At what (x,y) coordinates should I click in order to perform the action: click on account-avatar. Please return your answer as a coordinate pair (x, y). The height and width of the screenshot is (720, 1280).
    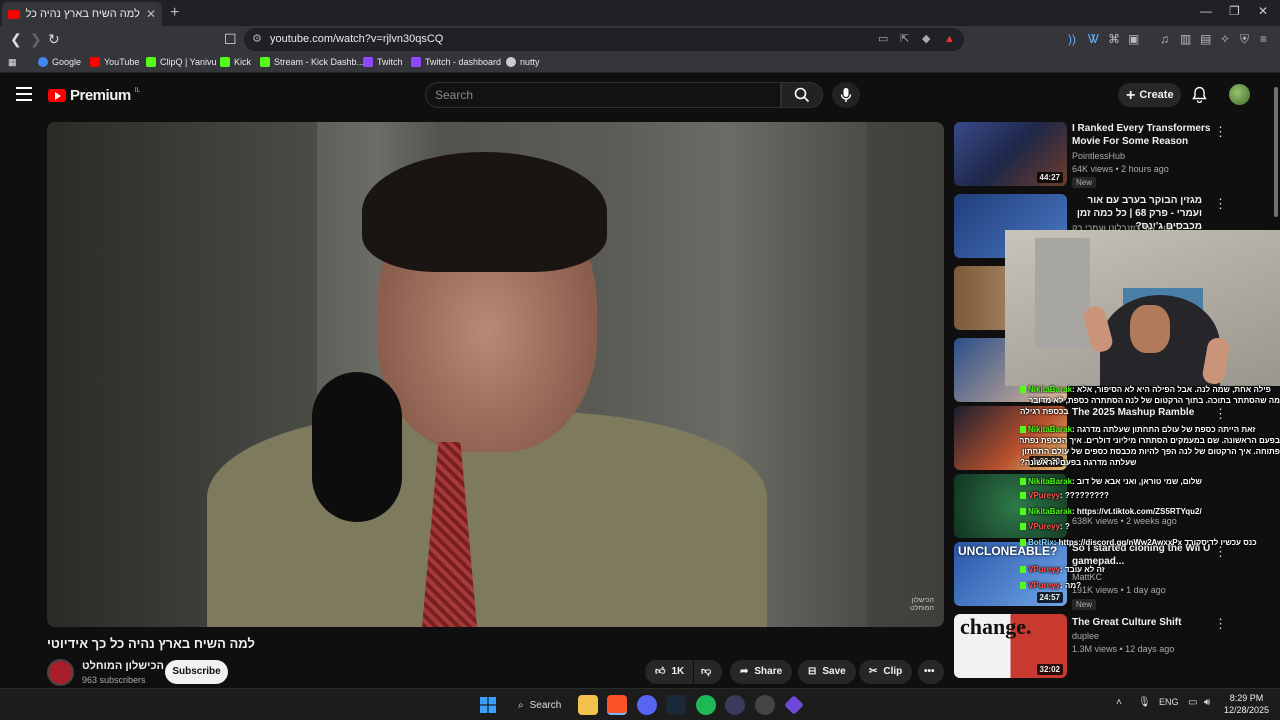
    Looking at the image, I should click on (1239, 94).